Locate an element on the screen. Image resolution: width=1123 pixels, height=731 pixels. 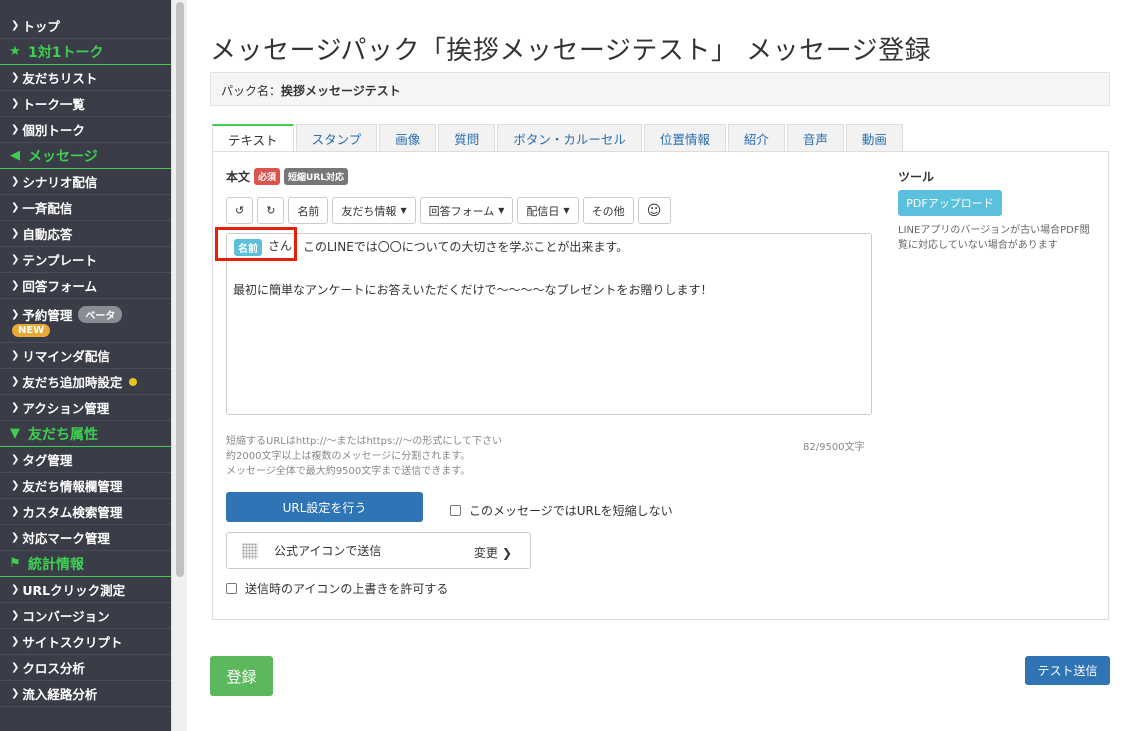
sidebar-section-talk: ★ 1対1トーク is located at coordinates (85, 52).